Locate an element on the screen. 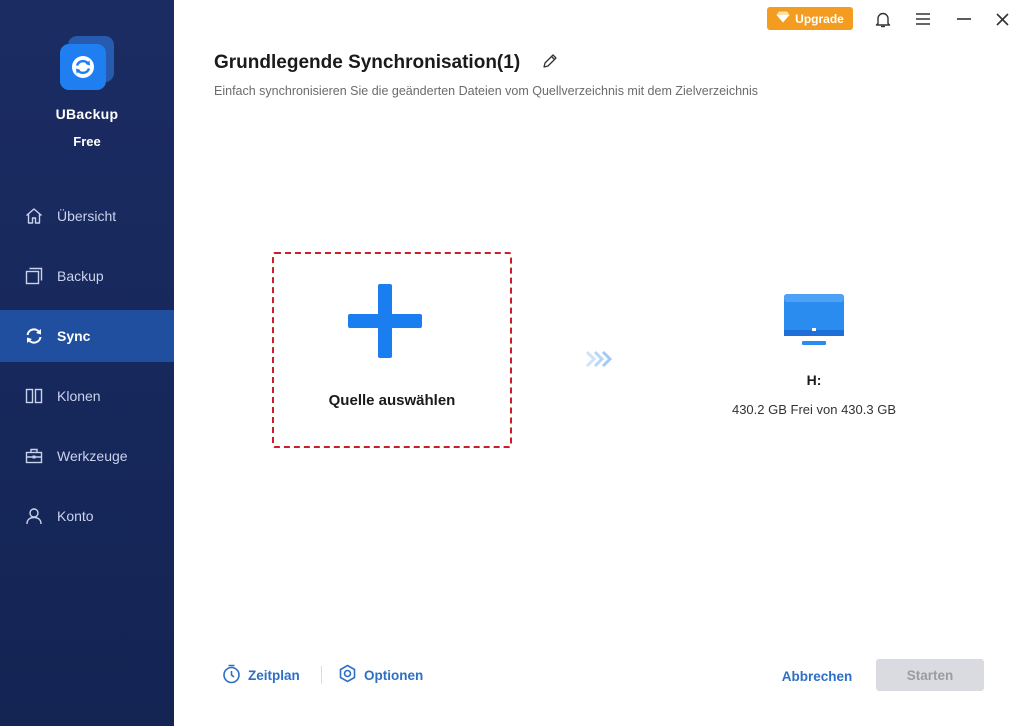 This screenshot has height=726, width=1022. clone-icon is located at coordinates (34, 396).